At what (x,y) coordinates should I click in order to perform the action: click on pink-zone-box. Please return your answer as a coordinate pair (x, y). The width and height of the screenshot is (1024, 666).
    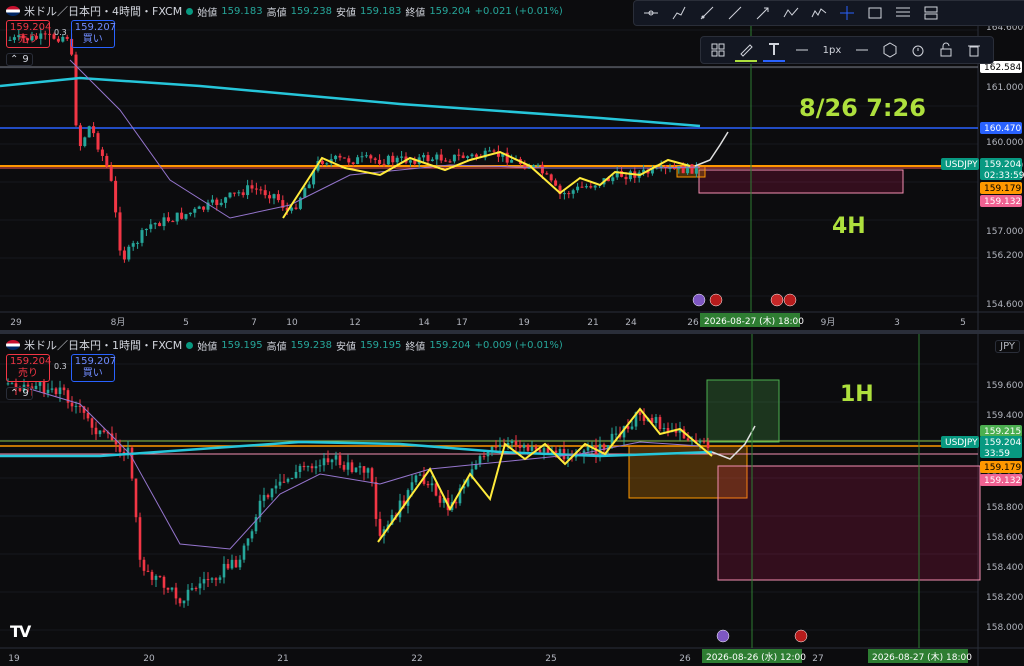
    Looking at the image, I should click on (849, 523).